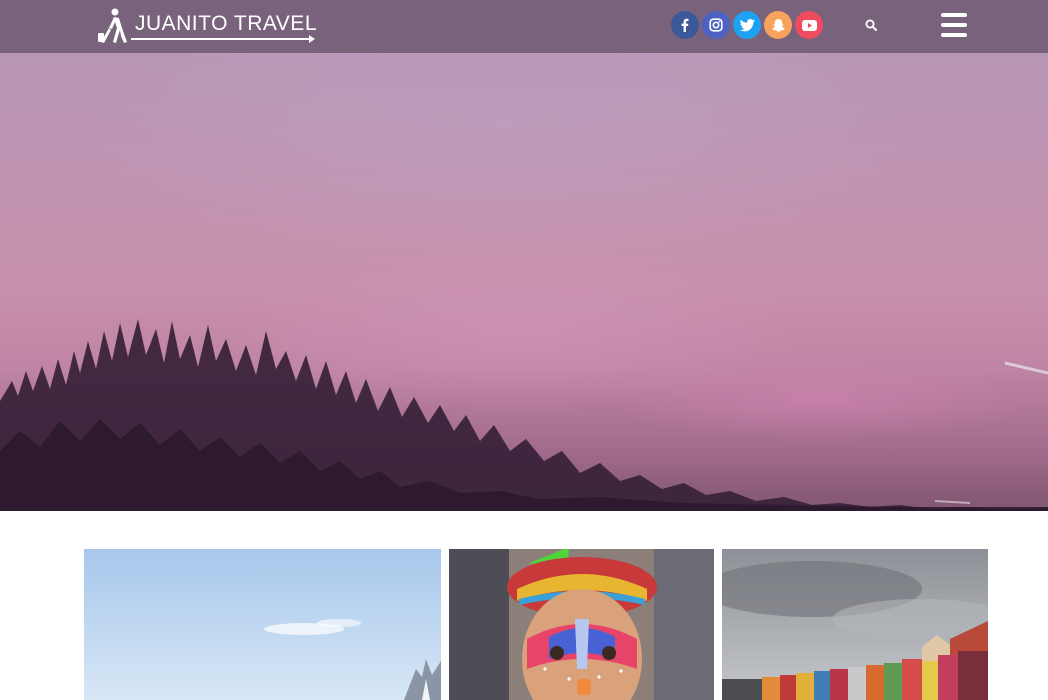 This screenshot has width=1048, height=700. I want to click on colorful-harbor-houses-photo, so click(855, 624).